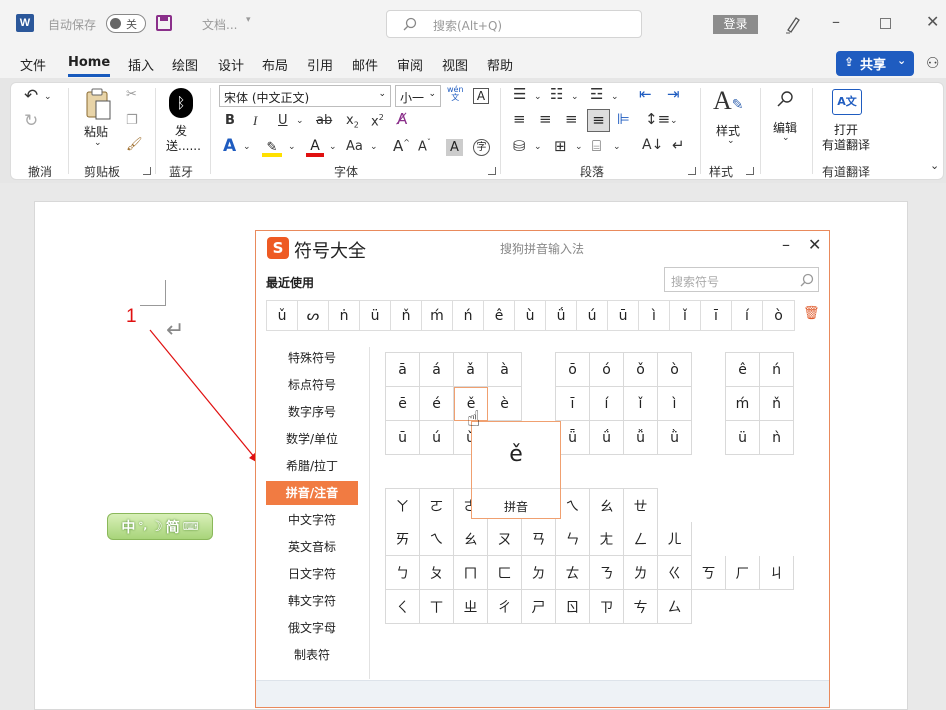 The height and width of the screenshot is (710, 946). I want to click on recent-symbol-cell: ì, so click(654, 315).